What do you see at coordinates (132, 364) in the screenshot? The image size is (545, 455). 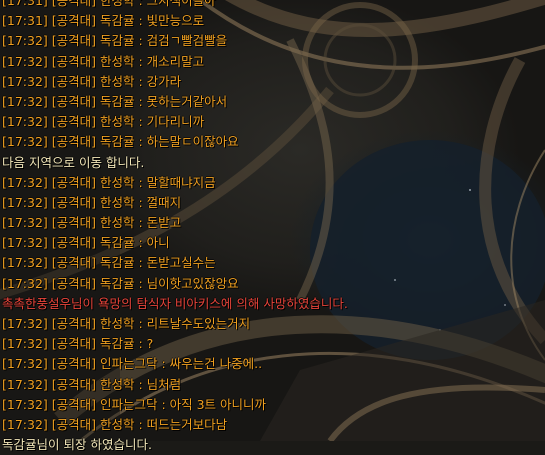 I see `chat-message-raid: [17:32] [공격대] 인파는그닥 : 싸우는건 나중에..` at bounding box center [132, 364].